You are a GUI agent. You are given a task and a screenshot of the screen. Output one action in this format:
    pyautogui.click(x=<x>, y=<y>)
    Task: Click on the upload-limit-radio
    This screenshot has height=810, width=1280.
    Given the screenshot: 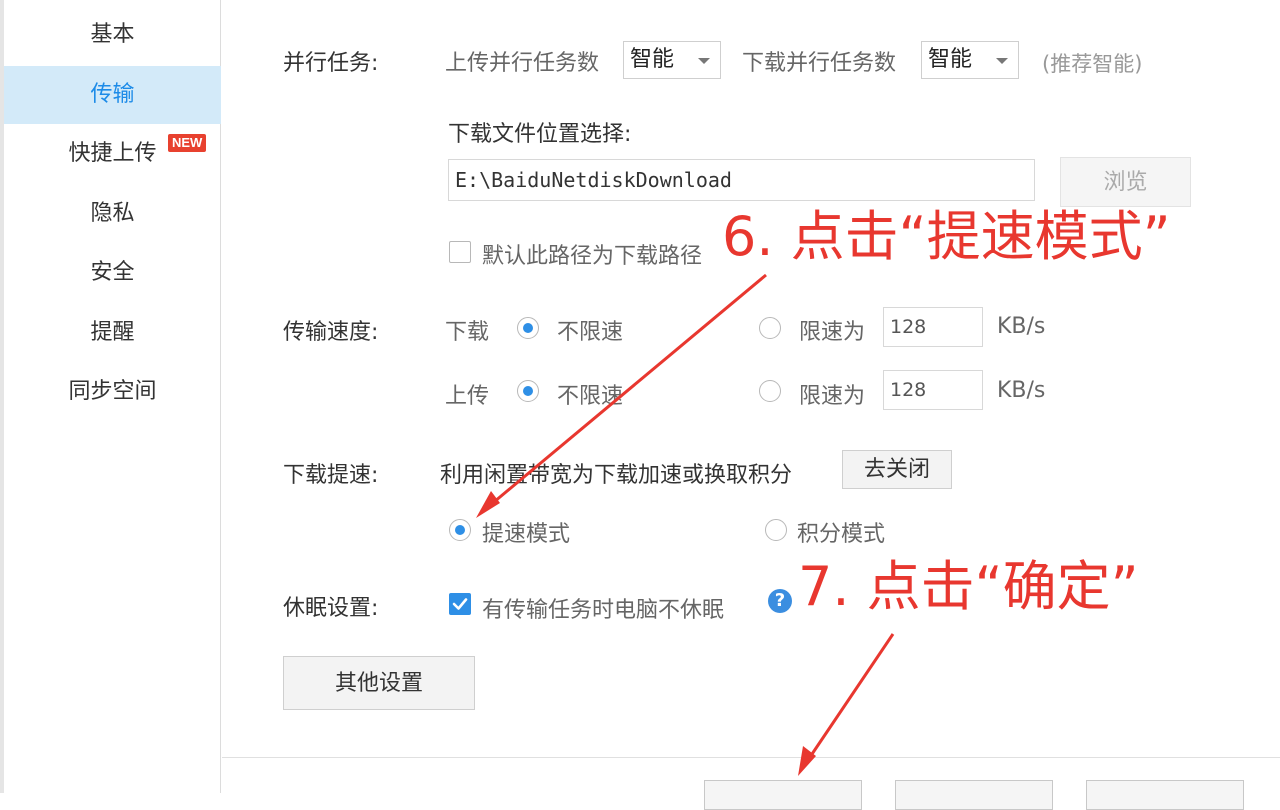 What is the action you would take?
    pyautogui.click(x=770, y=391)
    